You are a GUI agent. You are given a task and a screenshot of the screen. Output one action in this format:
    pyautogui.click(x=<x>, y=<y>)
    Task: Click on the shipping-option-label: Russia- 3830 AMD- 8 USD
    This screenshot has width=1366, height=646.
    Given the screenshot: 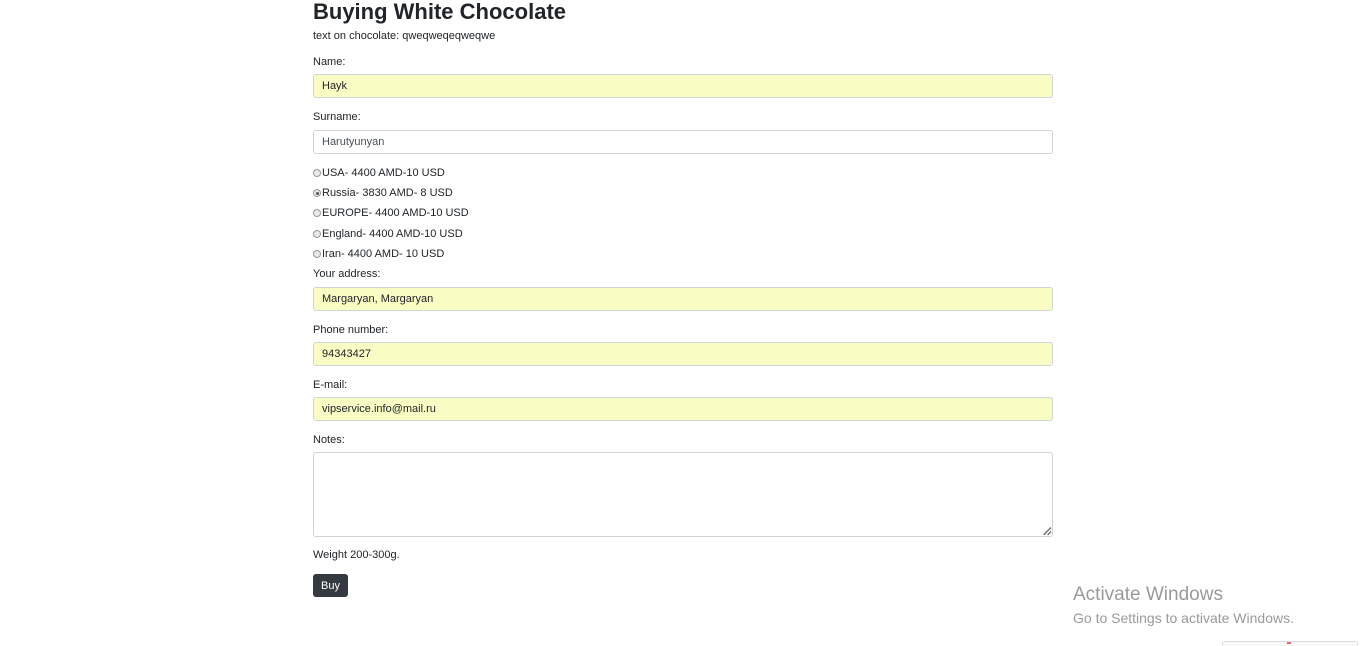 What is the action you would take?
    pyautogui.click(x=387, y=192)
    